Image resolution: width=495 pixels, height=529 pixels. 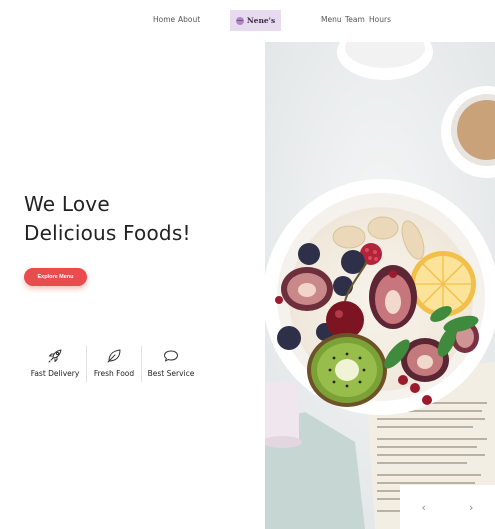 What do you see at coordinates (114, 373) in the screenshot?
I see `feature-label: Fresh Food` at bounding box center [114, 373].